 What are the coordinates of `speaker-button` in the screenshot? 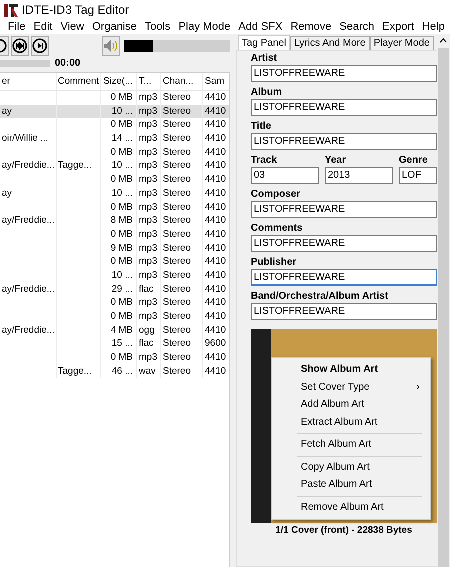 It's located at (111, 46).